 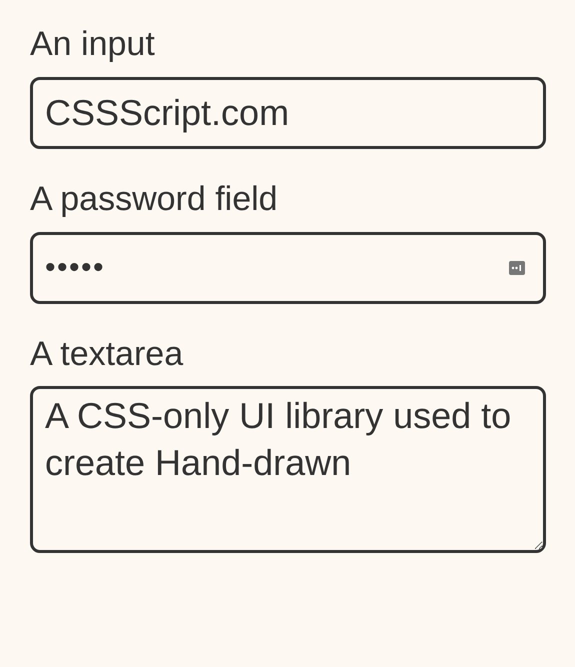 I want to click on field-label: A textarea, so click(x=107, y=354).